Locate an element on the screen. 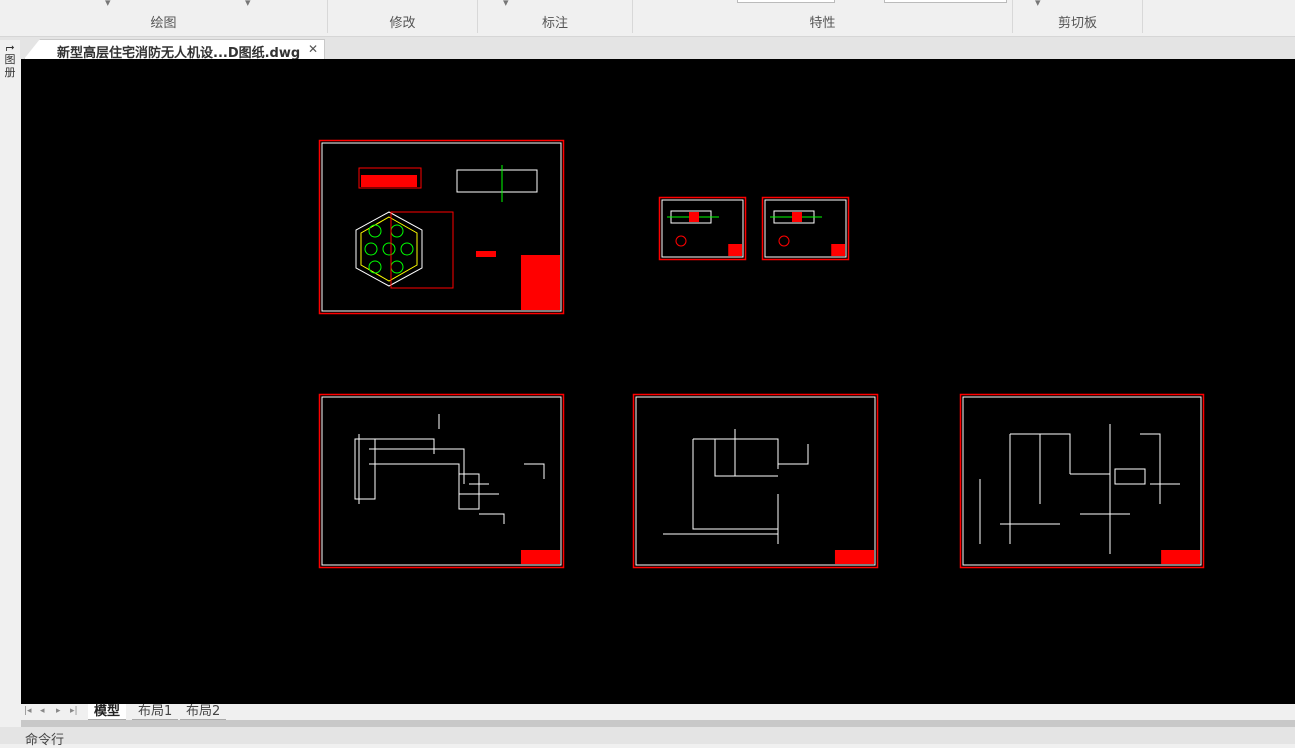 The image size is (1295, 748). group-label: 特性 is located at coordinates (822, 23).